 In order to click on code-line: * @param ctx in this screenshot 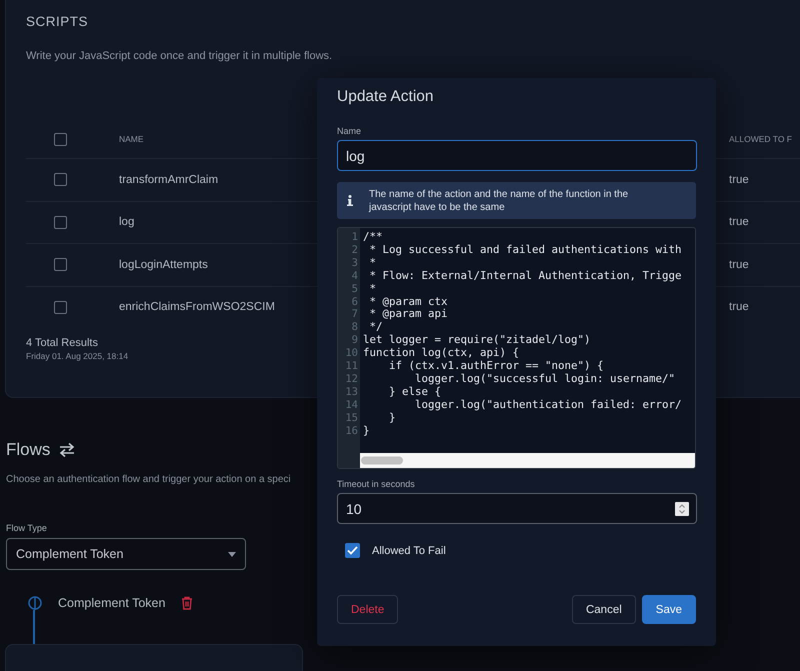, I will do `click(408, 302)`.